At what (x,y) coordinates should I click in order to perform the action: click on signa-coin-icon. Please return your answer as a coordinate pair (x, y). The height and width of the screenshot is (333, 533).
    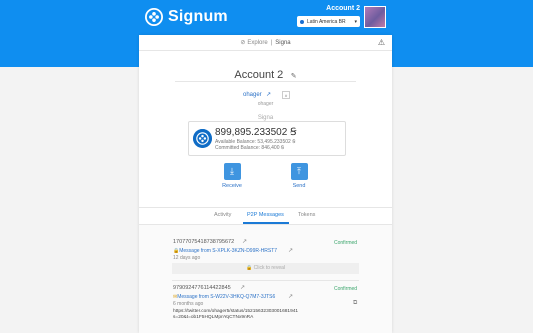
    Looking at the image, I should click on (202, 138).